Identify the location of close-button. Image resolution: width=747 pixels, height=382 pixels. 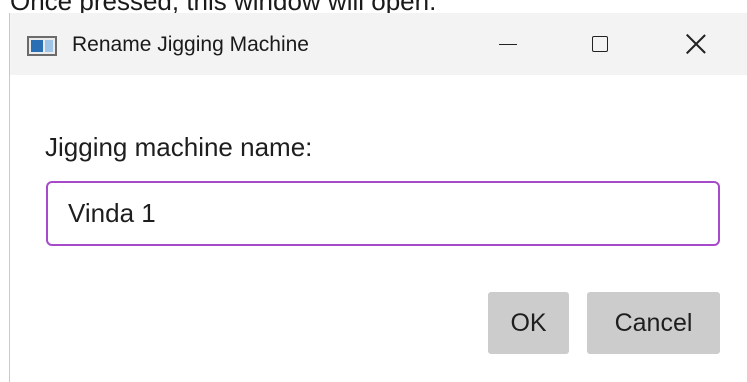
(696, 44).